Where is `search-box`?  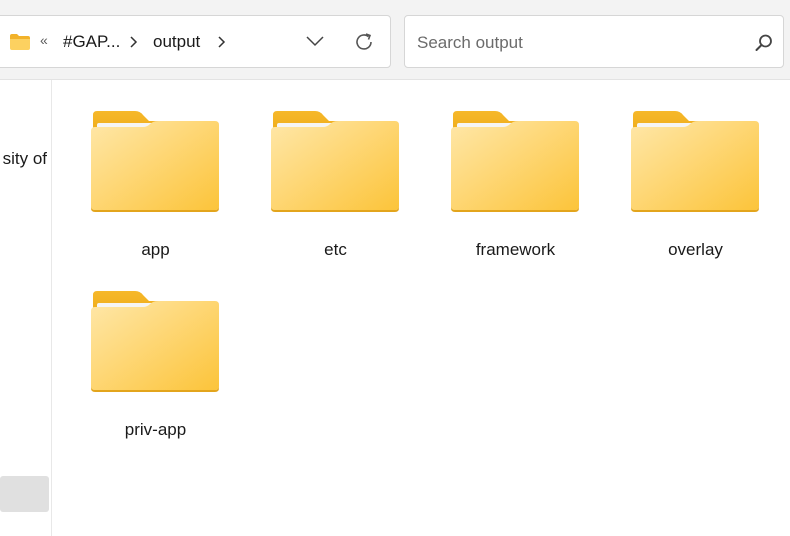 search-box is located at coordinates (594, 41).